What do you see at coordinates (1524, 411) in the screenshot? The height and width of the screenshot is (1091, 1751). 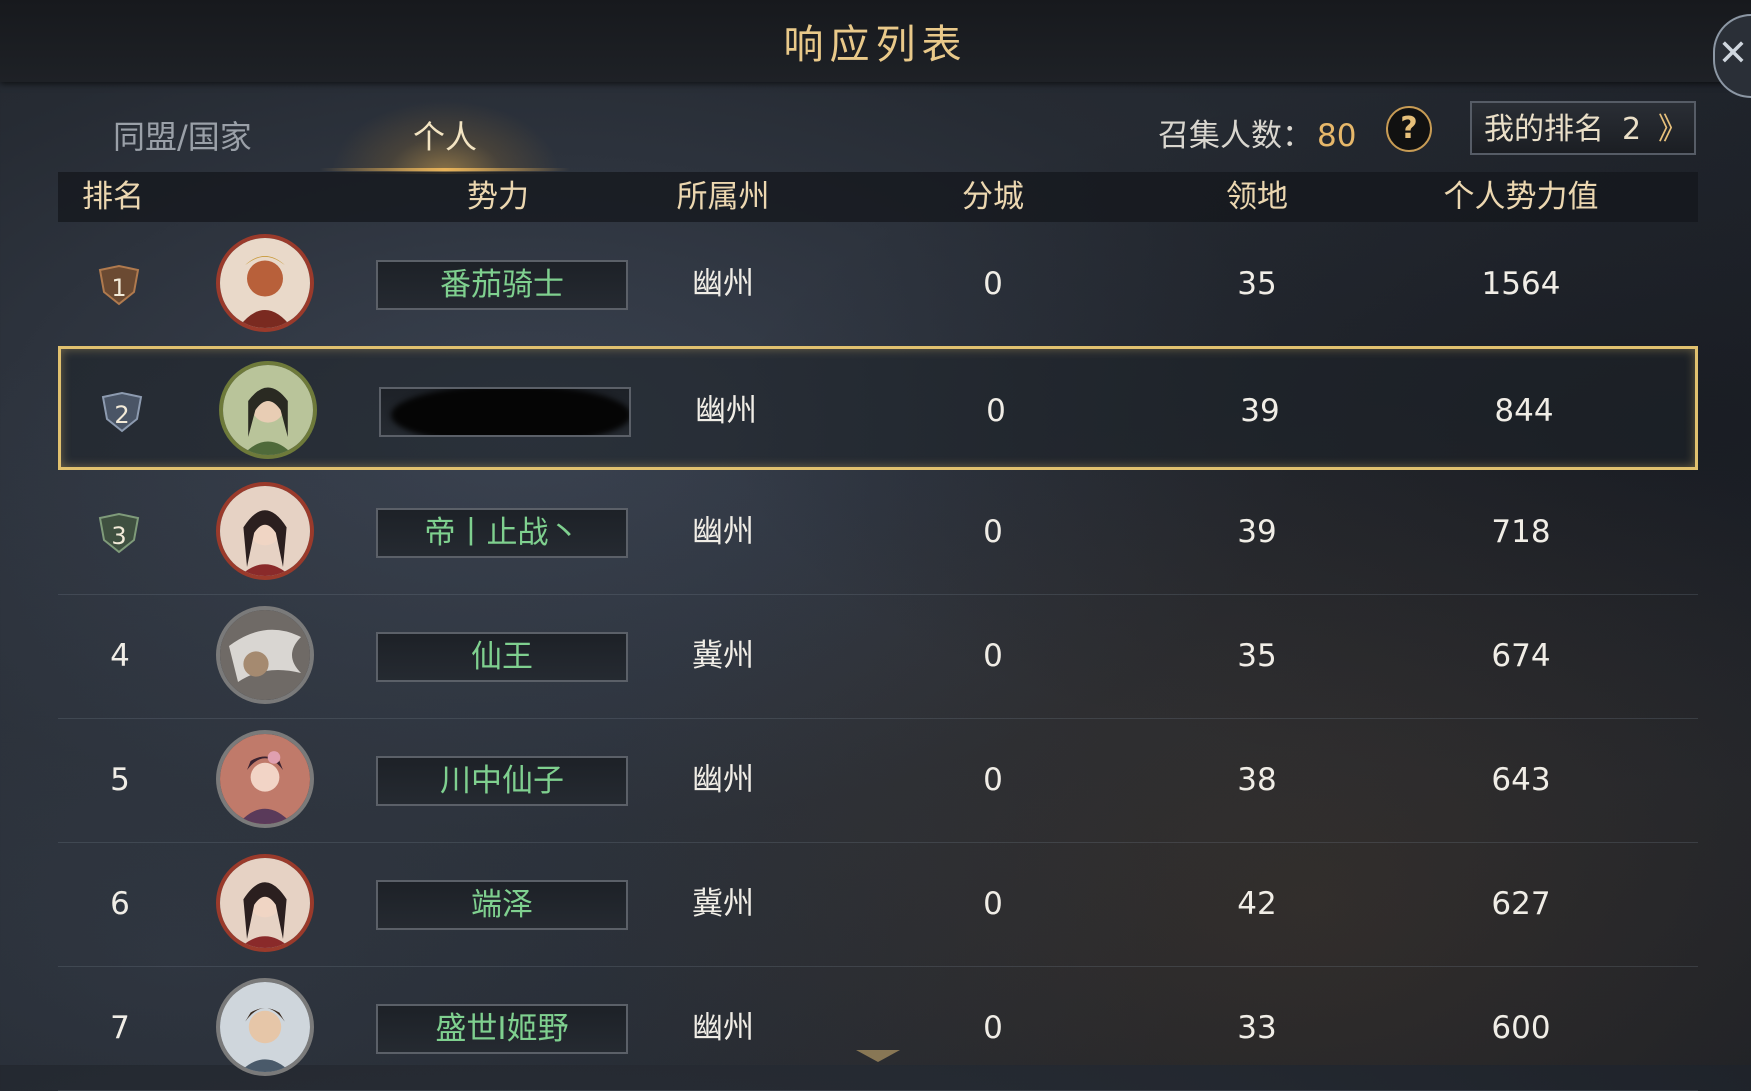 I see `power-cell: 844` at bounding box center [1524, 411].